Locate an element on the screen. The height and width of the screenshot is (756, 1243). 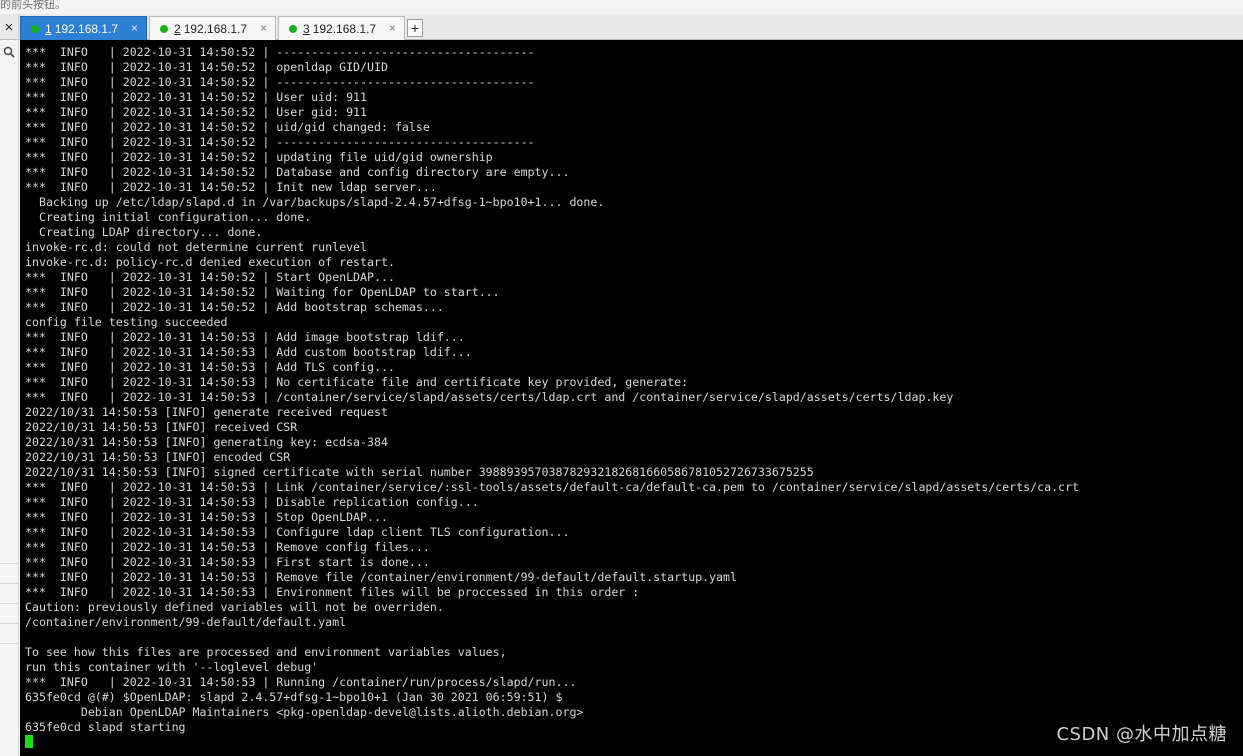
tab-session-3: 3 192.168.1.7 × is located at coordinates (341, 28).